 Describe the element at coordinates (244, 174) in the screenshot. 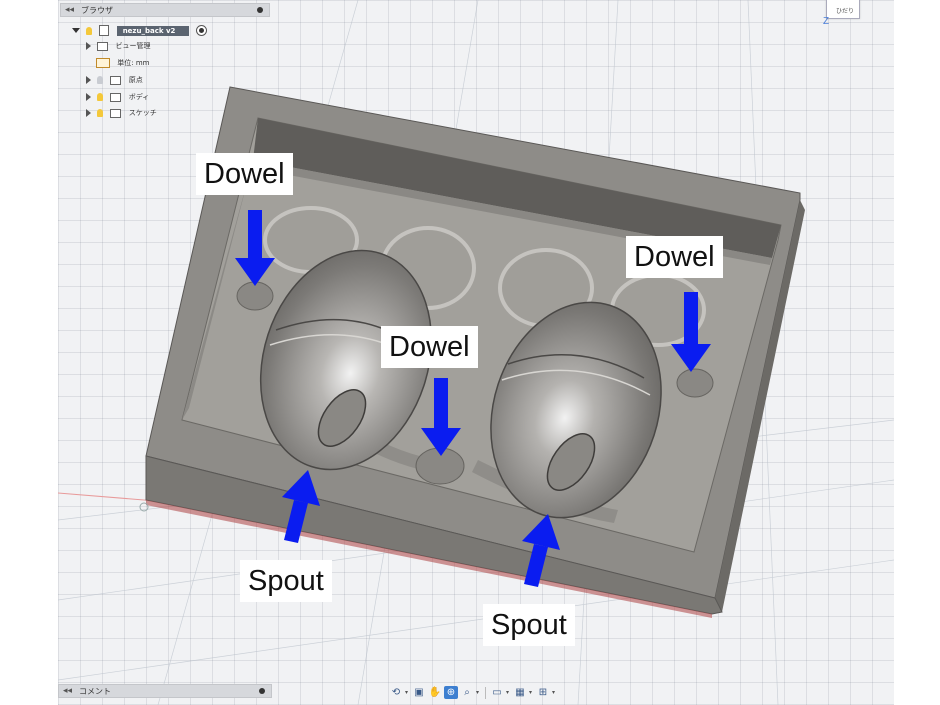

I see `dowel-label-left: Dowel` at that location.